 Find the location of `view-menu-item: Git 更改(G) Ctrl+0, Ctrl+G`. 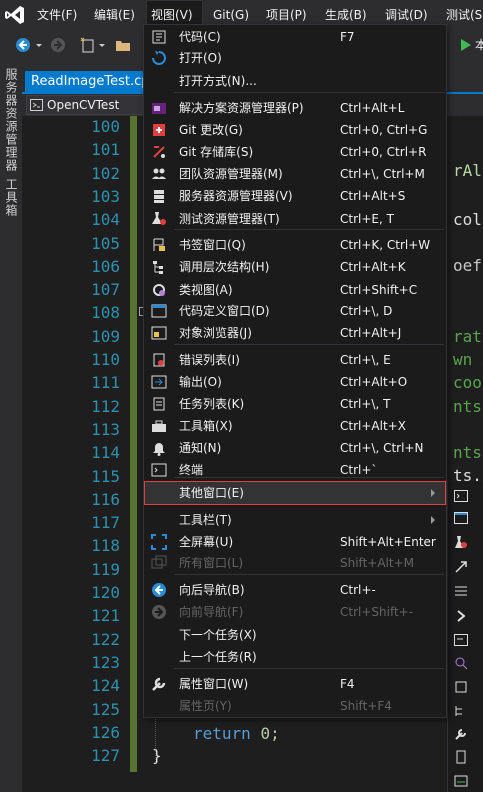

view-menu-item: Git 更改(G) Ctrl+0, Ctrl+G is located at coordinates (295, 130).